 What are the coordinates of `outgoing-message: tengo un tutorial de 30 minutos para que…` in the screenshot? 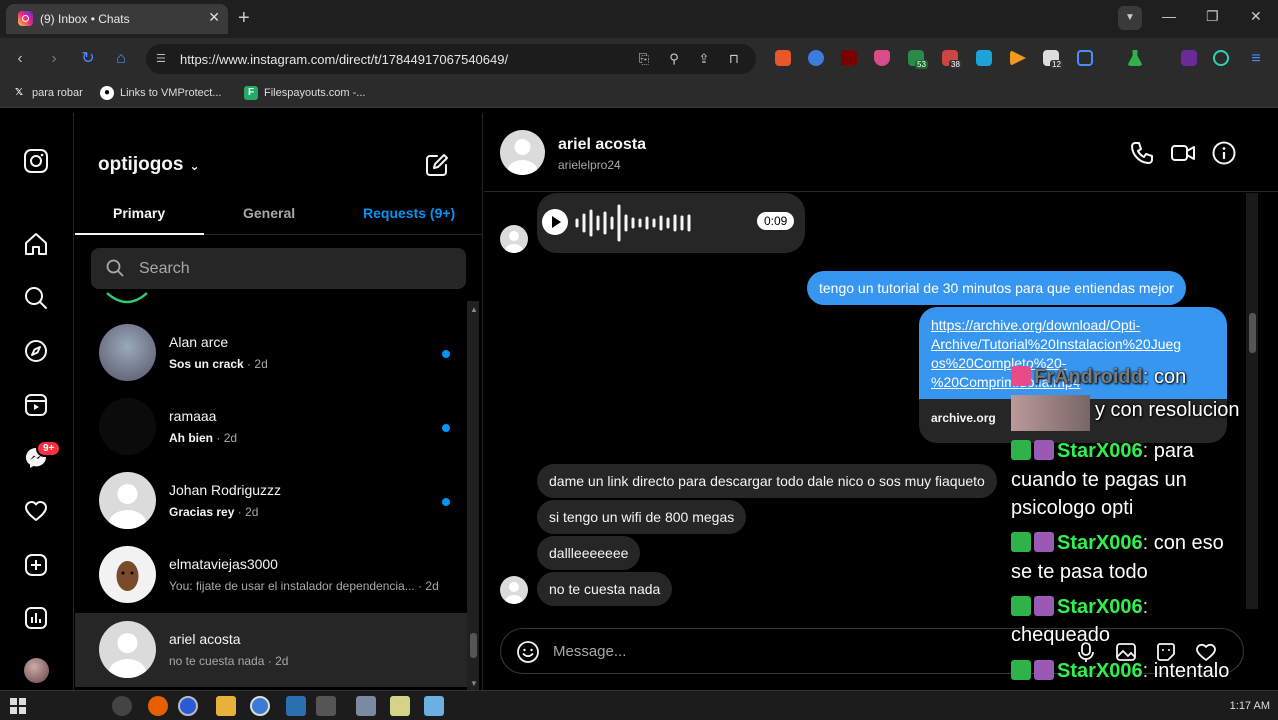 It's located at (996, 288).